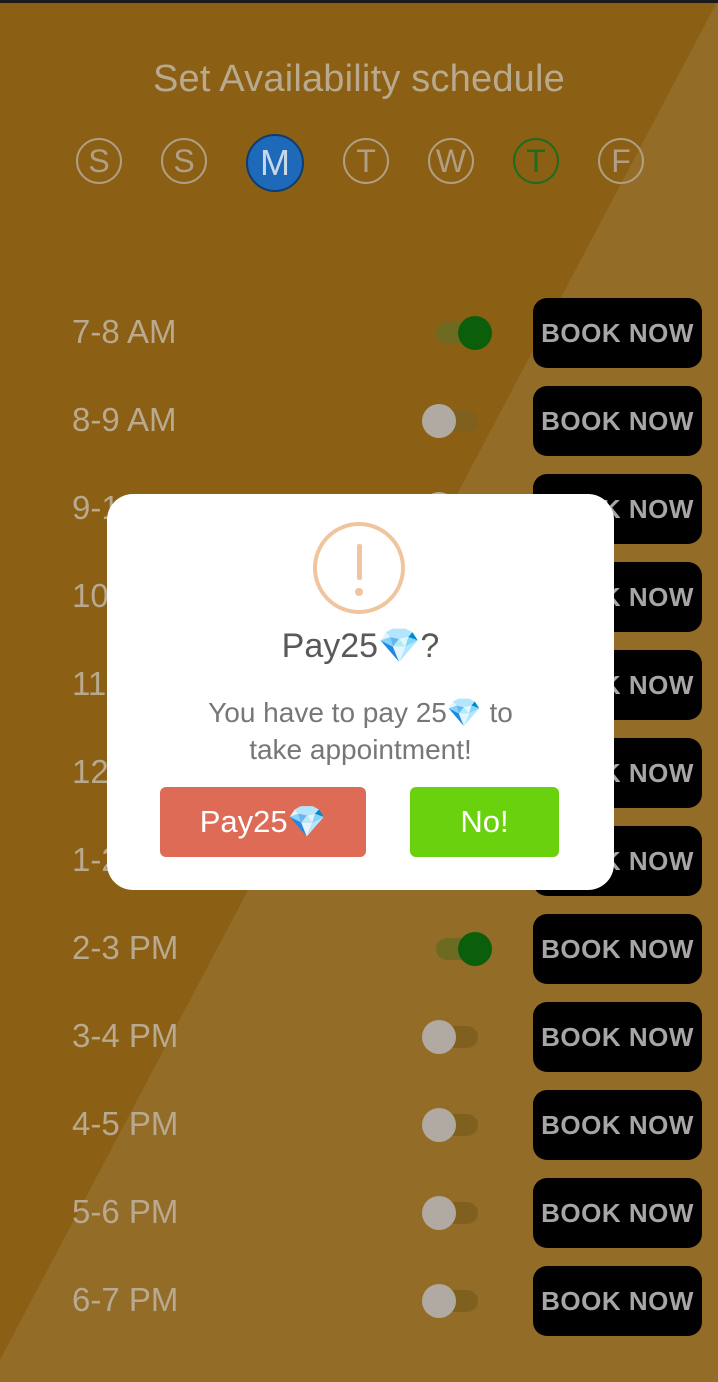 The image size is (718, 1382). Describe the element at coordinates (125, 1299) in the screenshot. I see `slot-label: 6-7 PM` at that location.